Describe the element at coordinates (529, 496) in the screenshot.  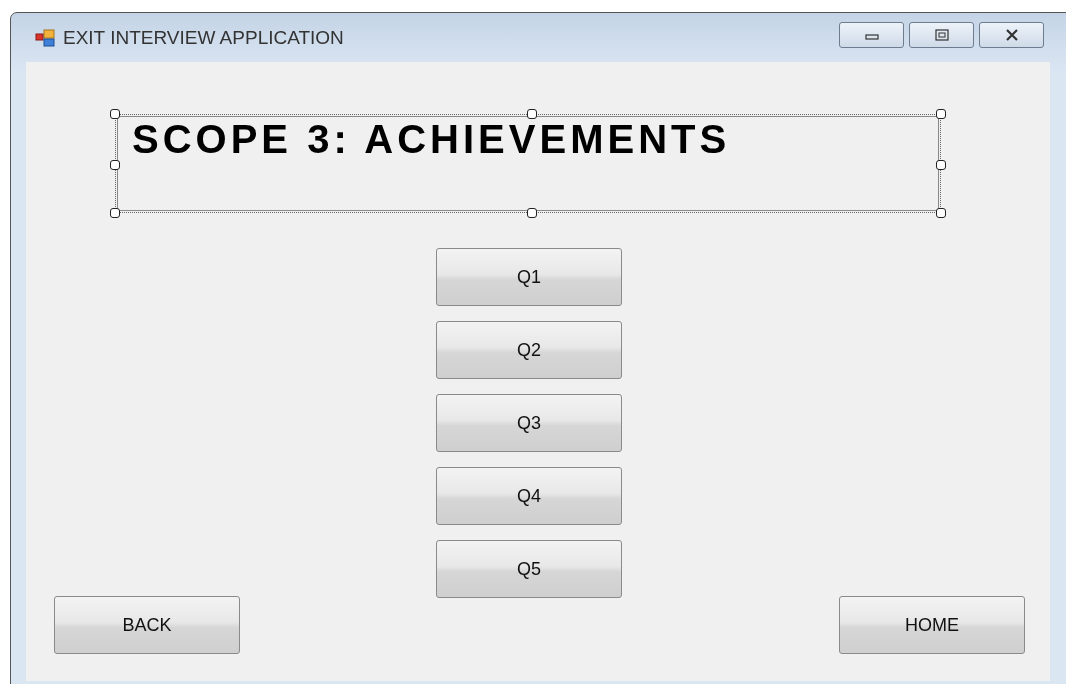
I see `question-button: Q4` at that location.